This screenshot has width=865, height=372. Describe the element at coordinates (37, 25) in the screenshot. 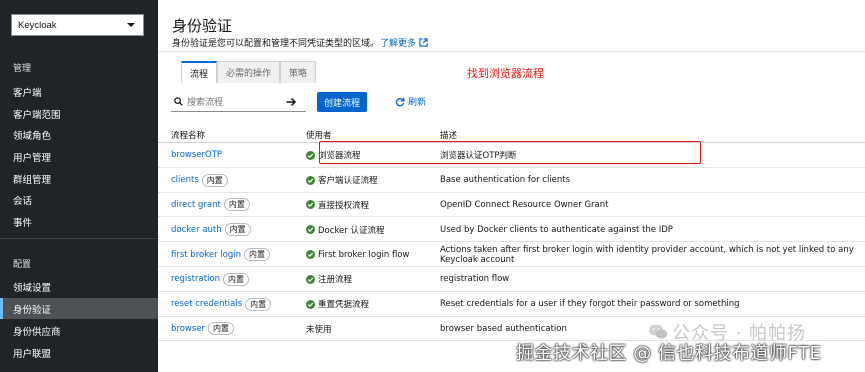

I see `realm-name: Keycloak` at that location.